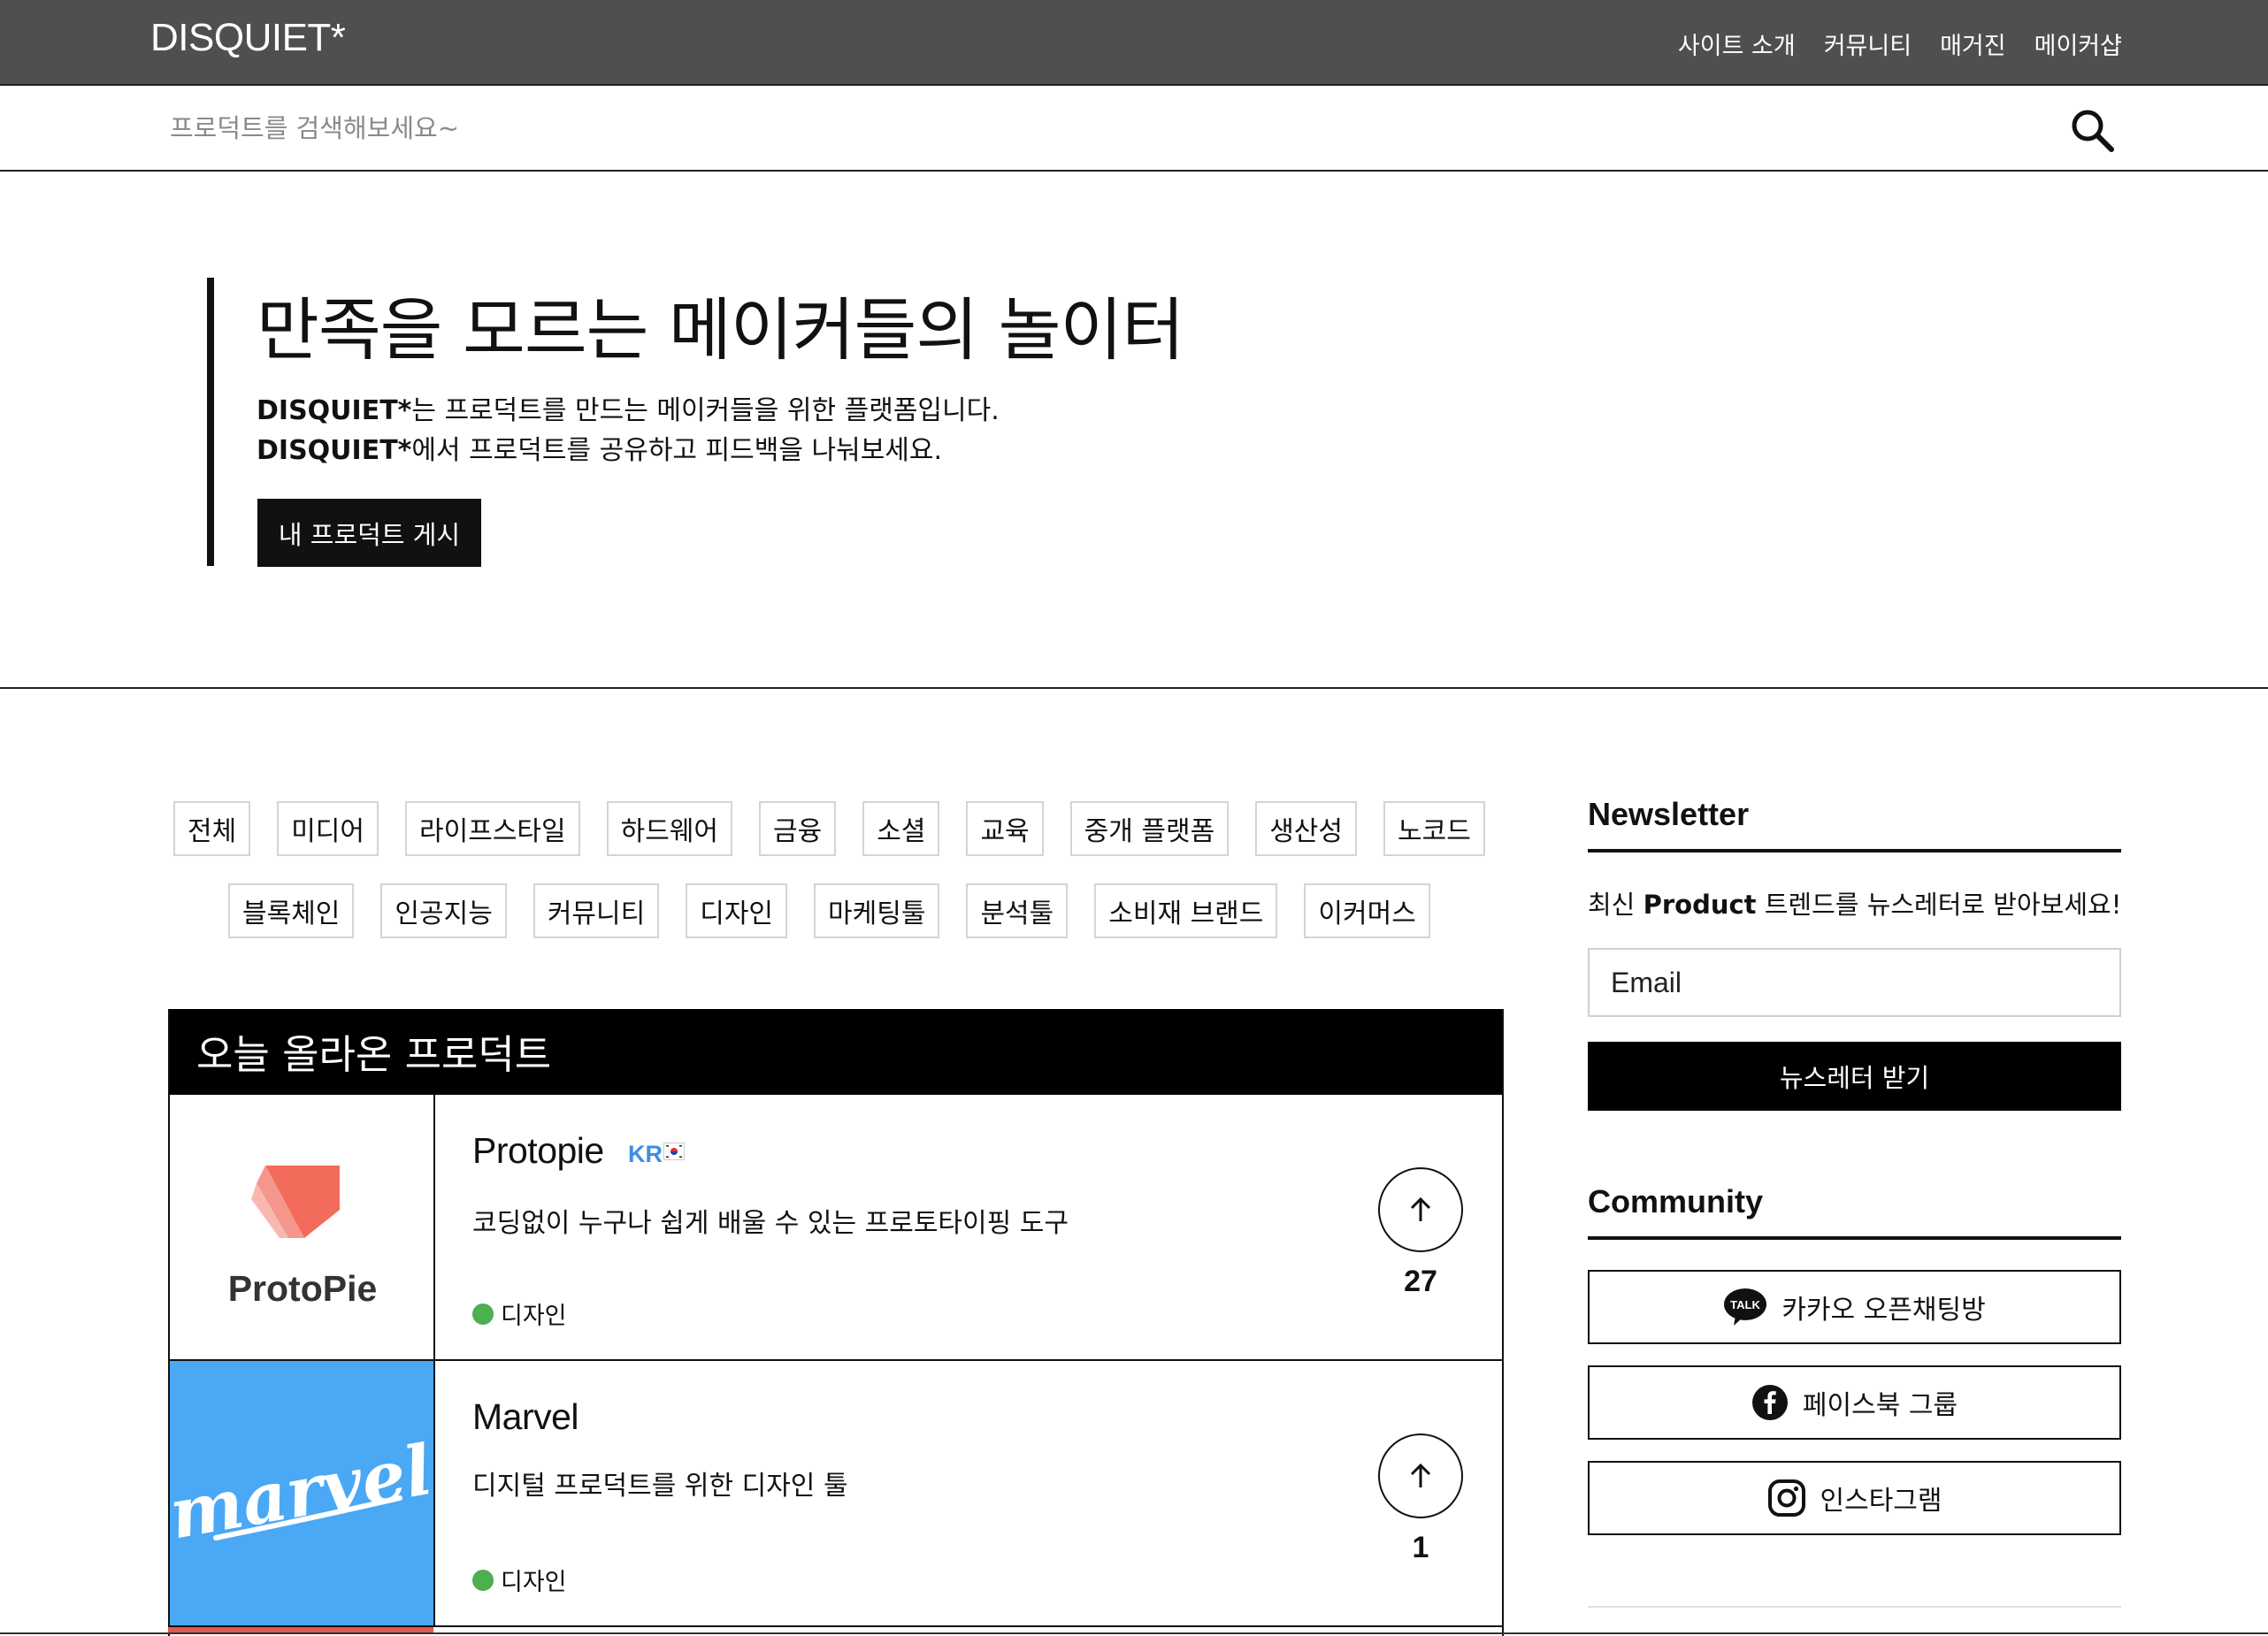 The width and height of the screenshot is (2268, 1636). I want to click on category-design: 디자인, so click(737, 910).